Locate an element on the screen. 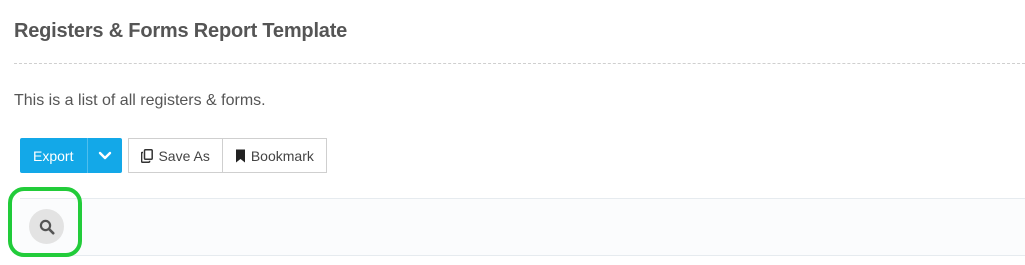 The width and height of the screenshot is (1025, 265). title-divider is located at coordinates (519, 63).